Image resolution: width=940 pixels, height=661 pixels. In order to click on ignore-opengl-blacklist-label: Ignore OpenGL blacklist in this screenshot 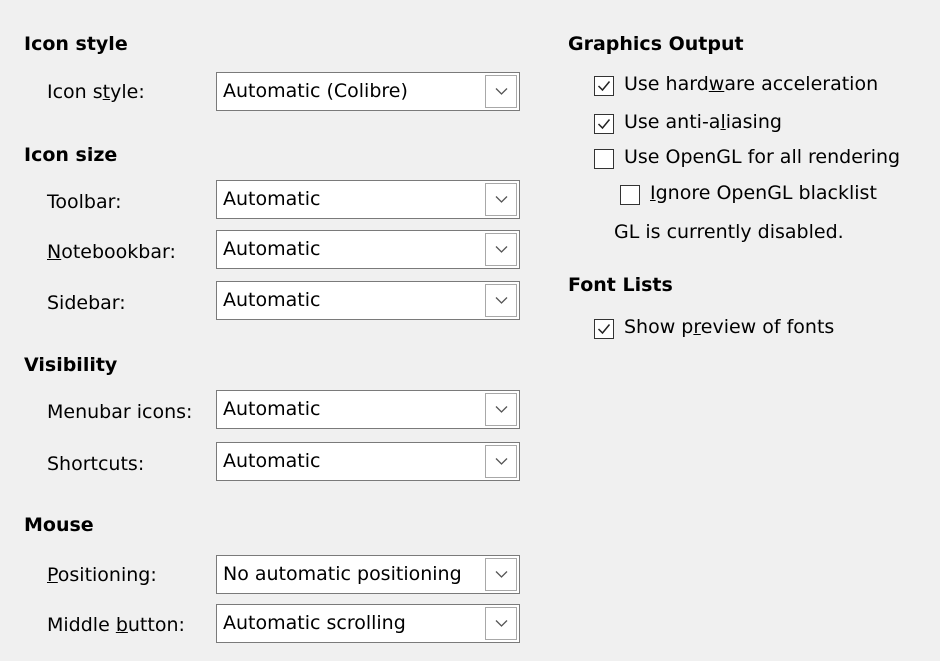, I will do `click(763, 193)`.